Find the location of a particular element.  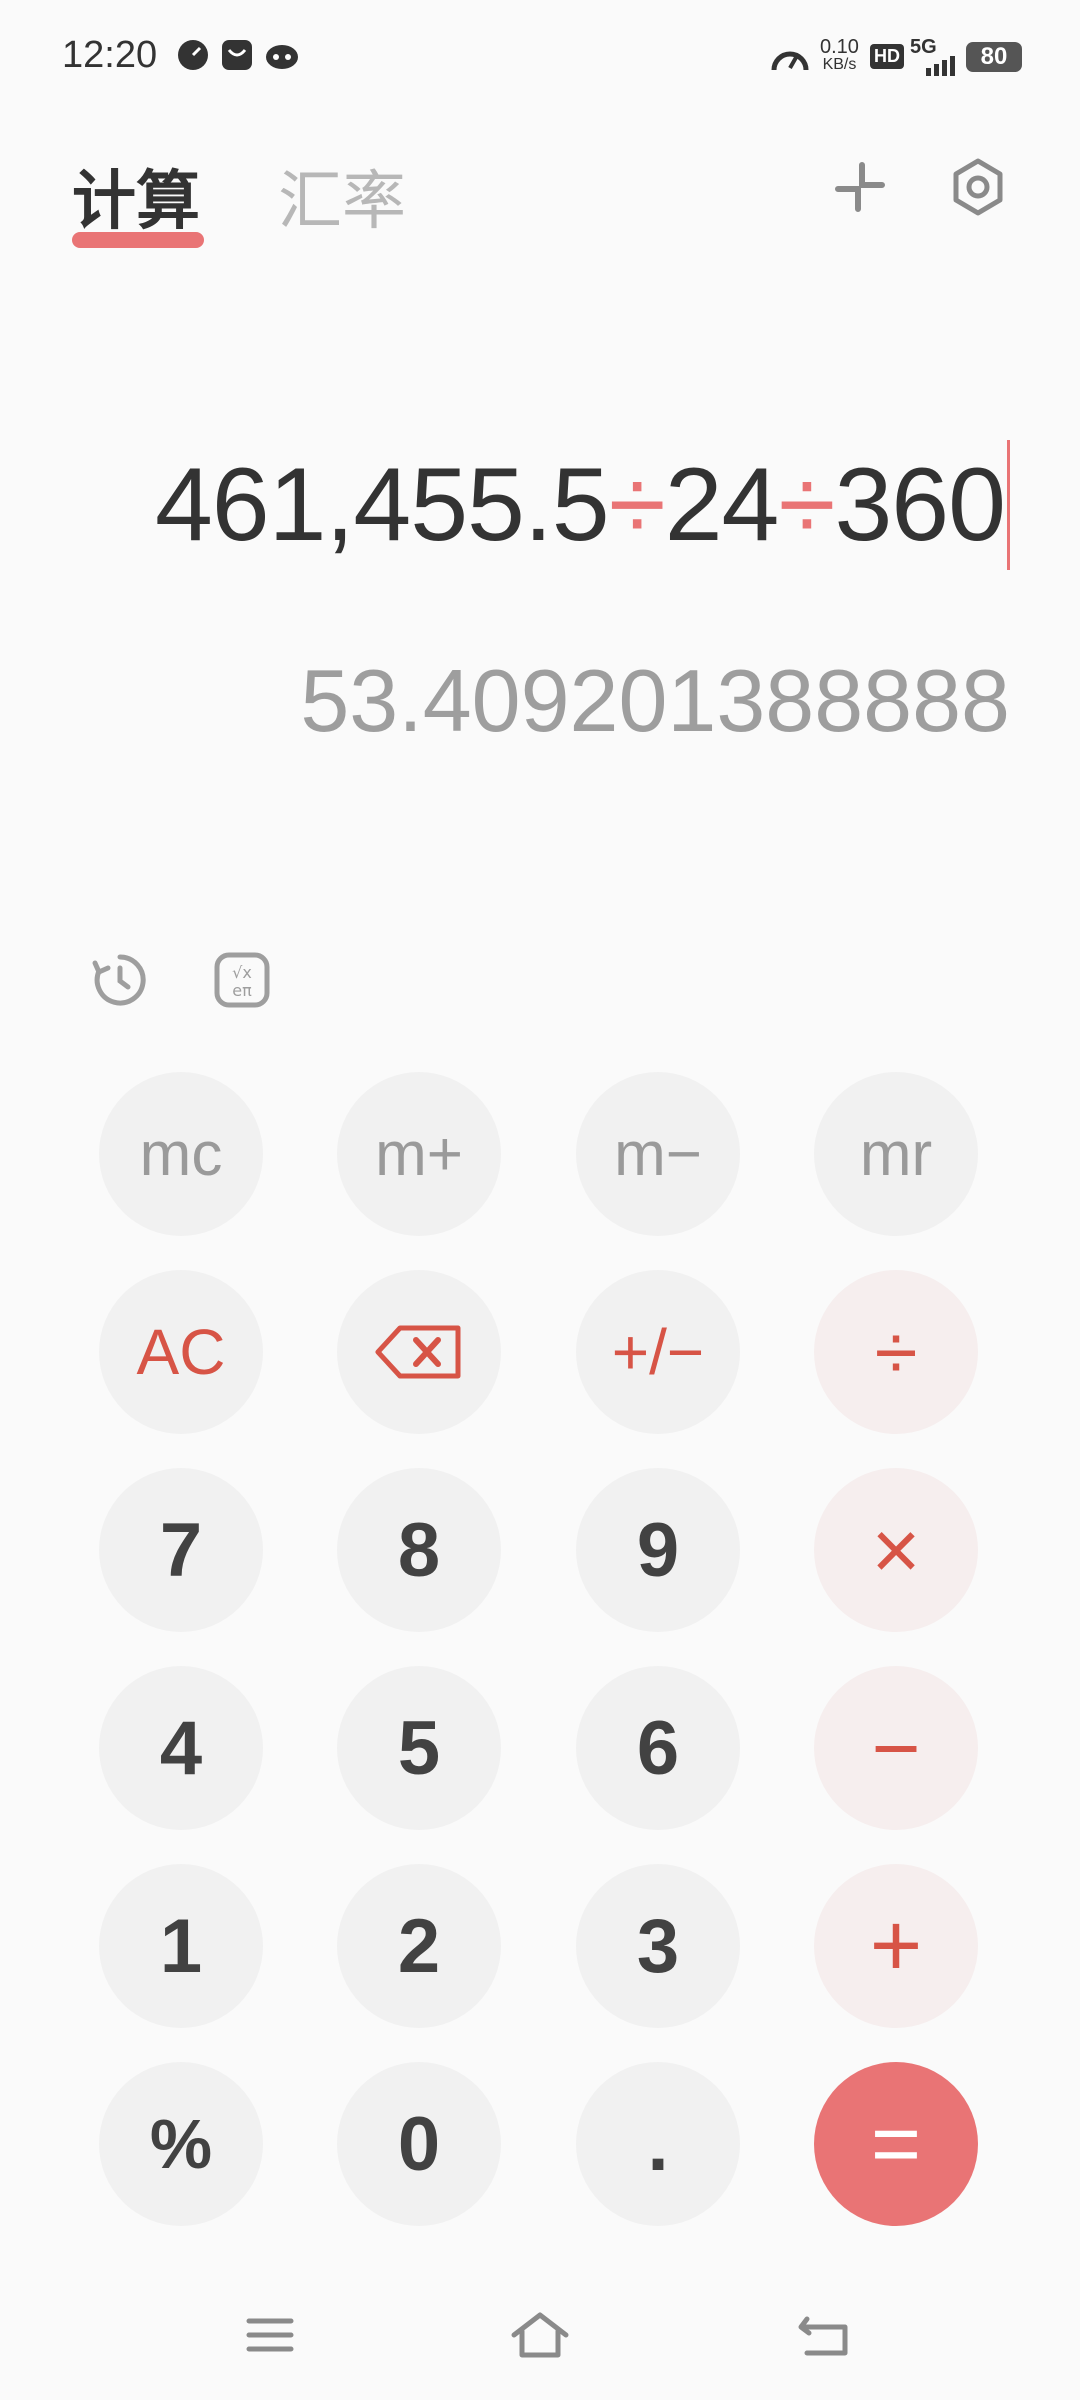

digit-6-button: 6 is located at coordinates (658, 1748).